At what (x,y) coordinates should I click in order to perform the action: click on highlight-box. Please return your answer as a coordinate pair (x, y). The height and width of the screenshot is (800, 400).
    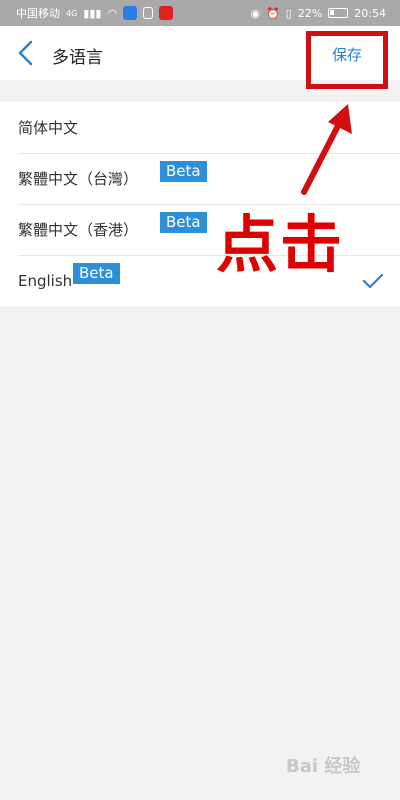
    Looking at the image, I should click on (347, 60).